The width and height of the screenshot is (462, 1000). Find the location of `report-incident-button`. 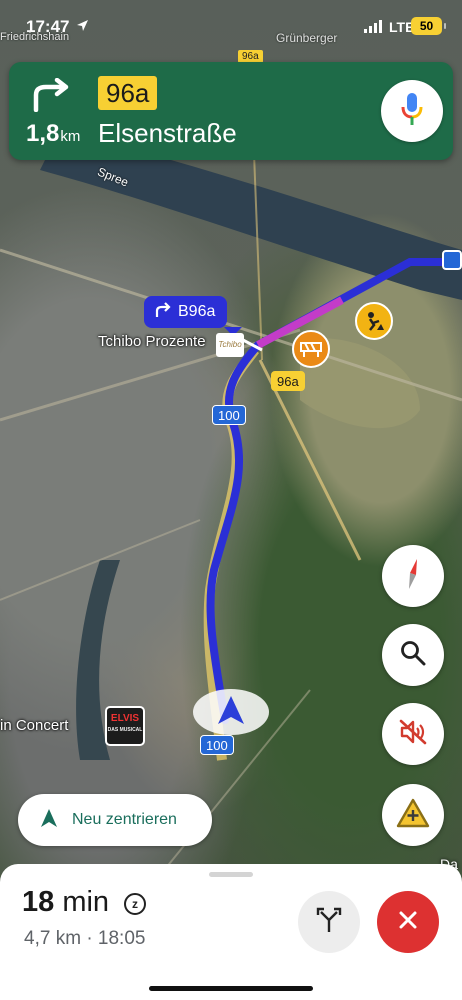

report-incident-button is located at coordinates (413, 815).